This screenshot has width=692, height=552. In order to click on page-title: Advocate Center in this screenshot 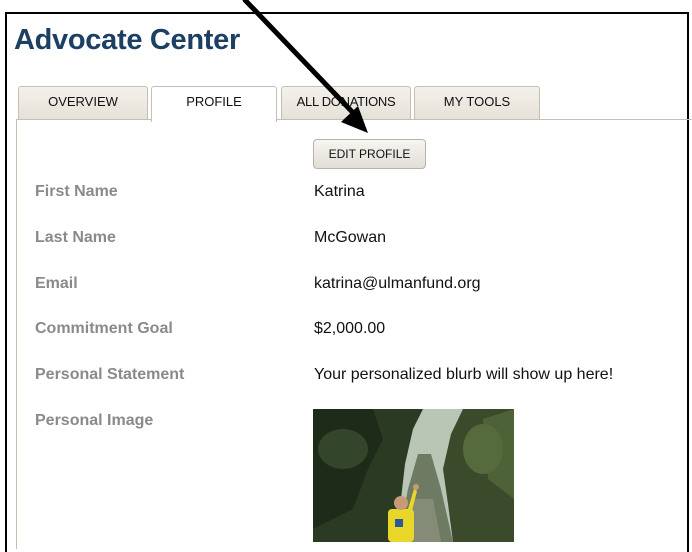, I will do `click(127, 40)`.